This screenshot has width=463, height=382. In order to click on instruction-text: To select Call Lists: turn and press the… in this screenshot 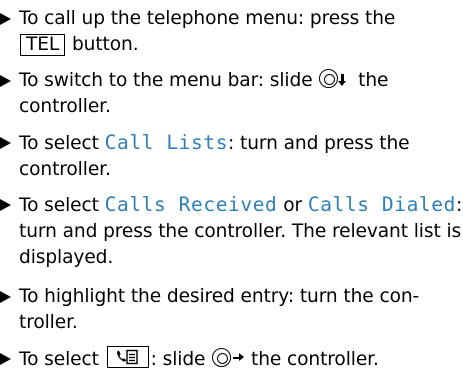, I will do `click(241, 156)`.